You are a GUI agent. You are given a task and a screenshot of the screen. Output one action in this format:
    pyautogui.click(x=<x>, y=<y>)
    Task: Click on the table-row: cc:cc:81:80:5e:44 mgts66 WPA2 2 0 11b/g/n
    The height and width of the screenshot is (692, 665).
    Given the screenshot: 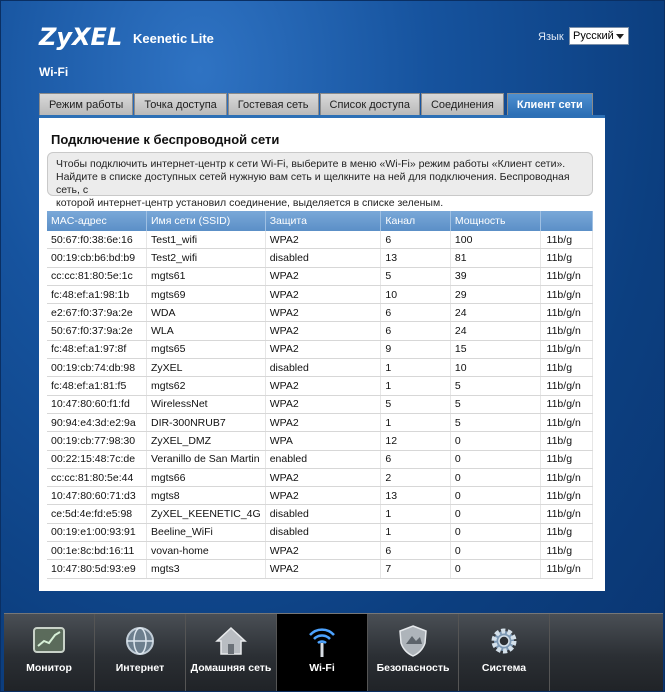 What is the action you would take?
    pyautogui.click(x=320, y=478)
    